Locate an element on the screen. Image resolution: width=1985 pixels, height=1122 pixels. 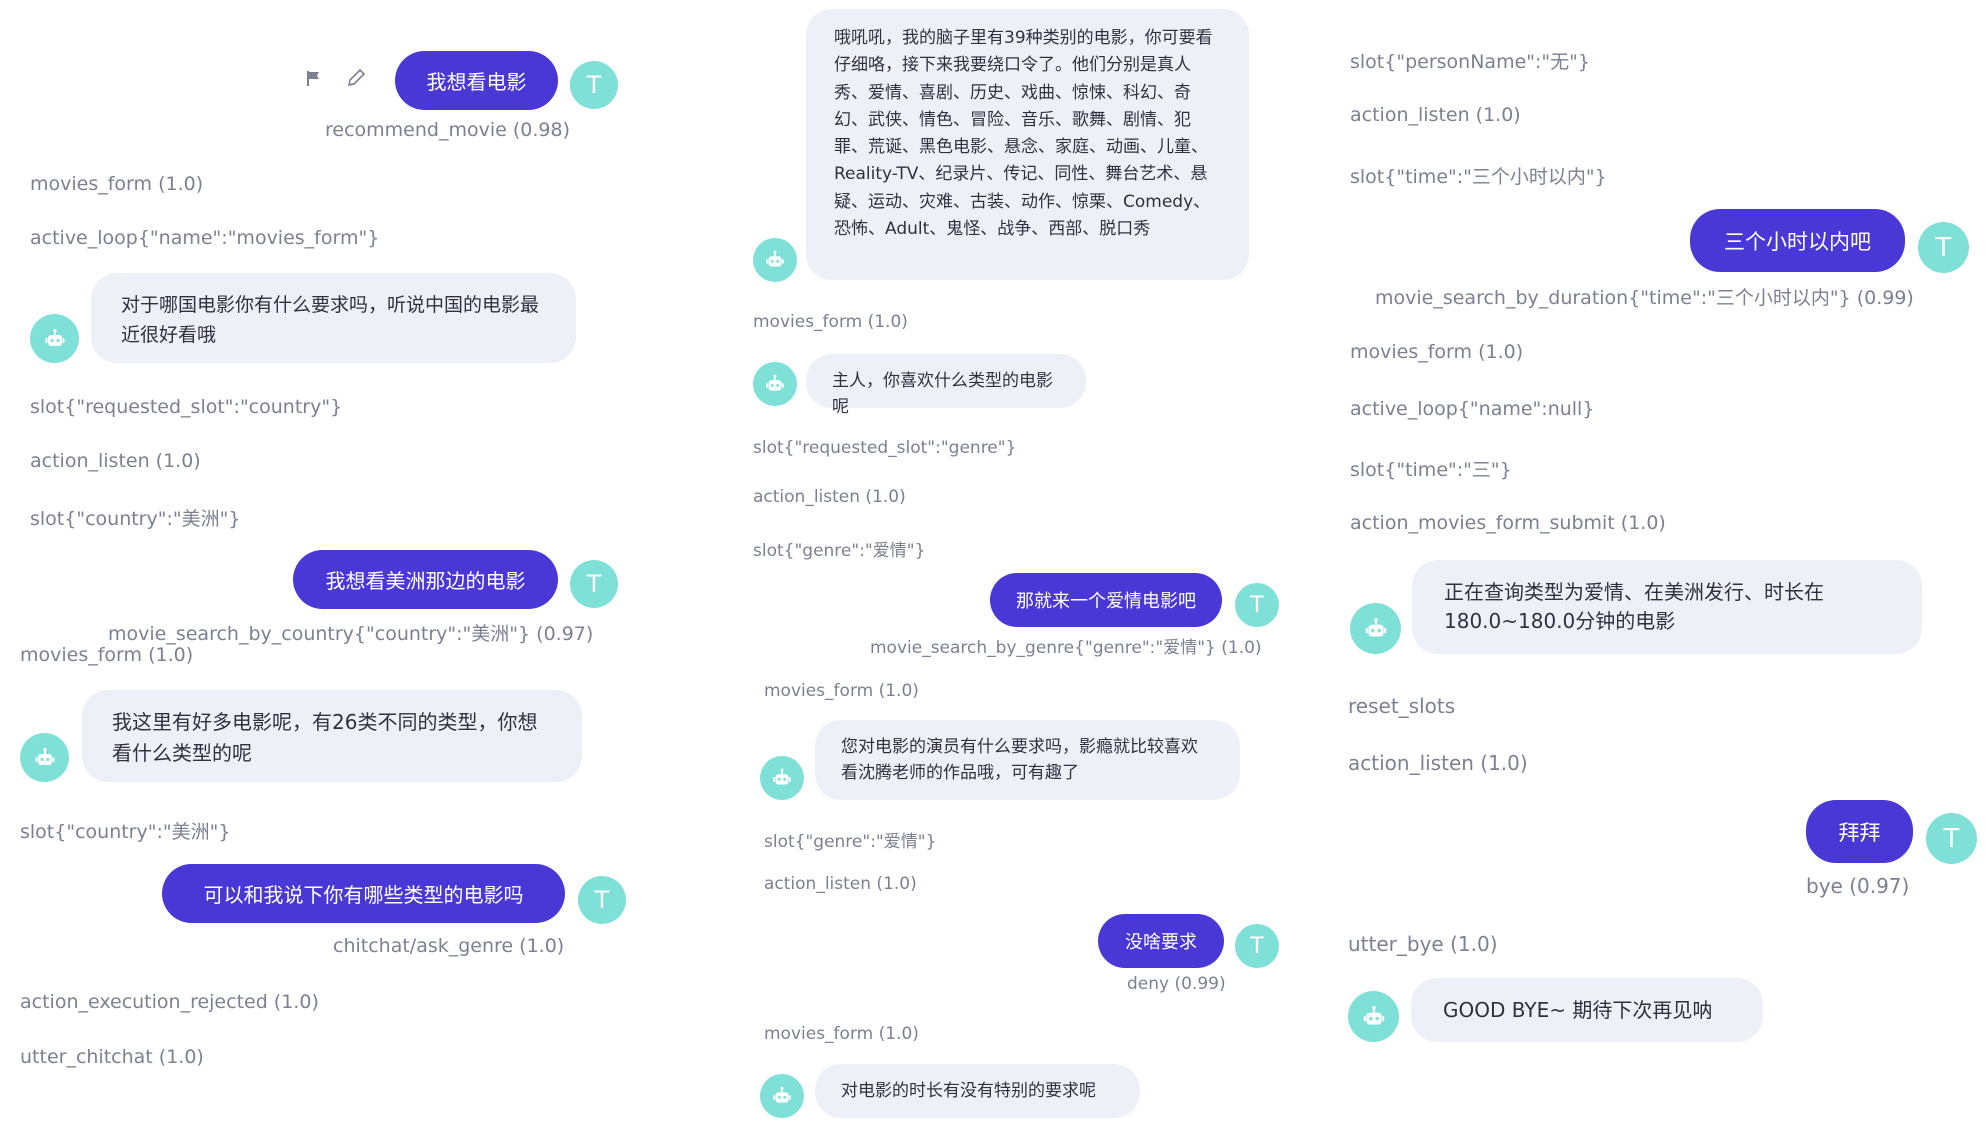
event-label: slot{"requested_slot":"country"} is located at coordinates (186, 407).